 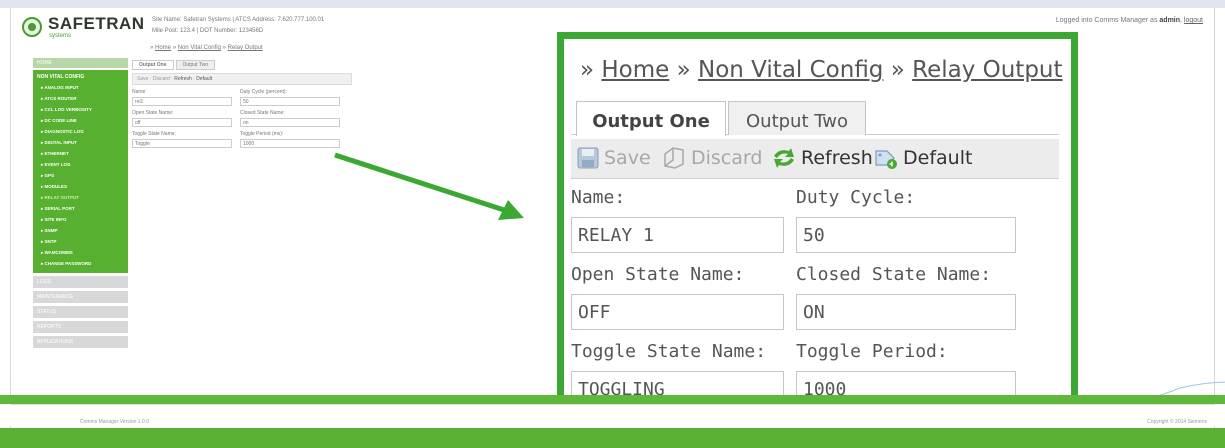 What do you see at coordinates (263, 92) in the screenshot?
I see `mini-duty-label: Duty Cycle (percent):` at bounding box center [263, 92].